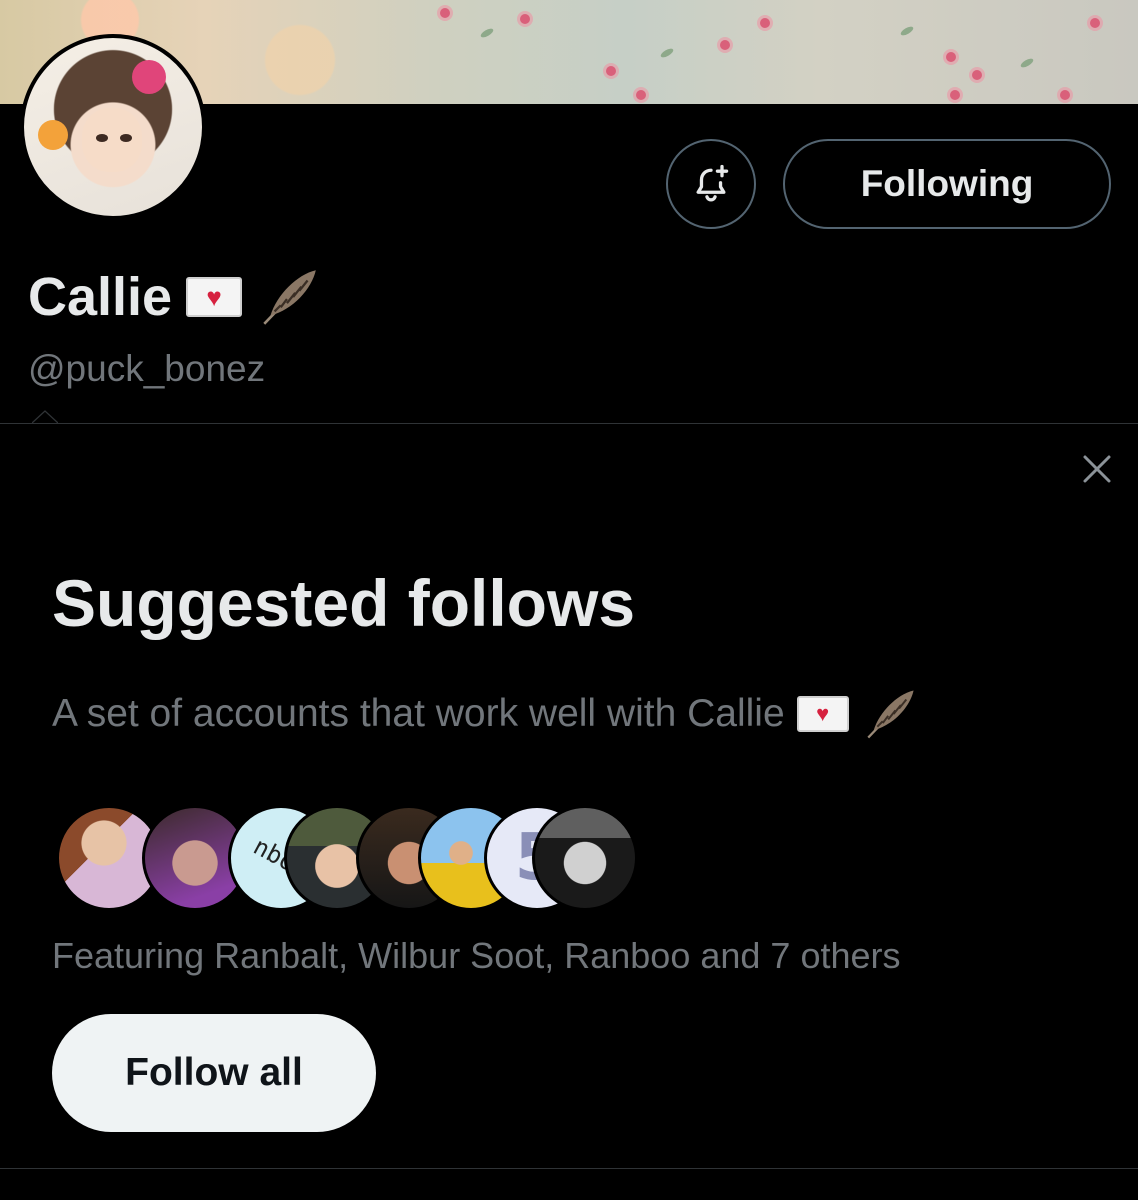 Image resolution: width=1138 pixels, height=1200 pixels. I want to click on notify-button, so click(711, 184).